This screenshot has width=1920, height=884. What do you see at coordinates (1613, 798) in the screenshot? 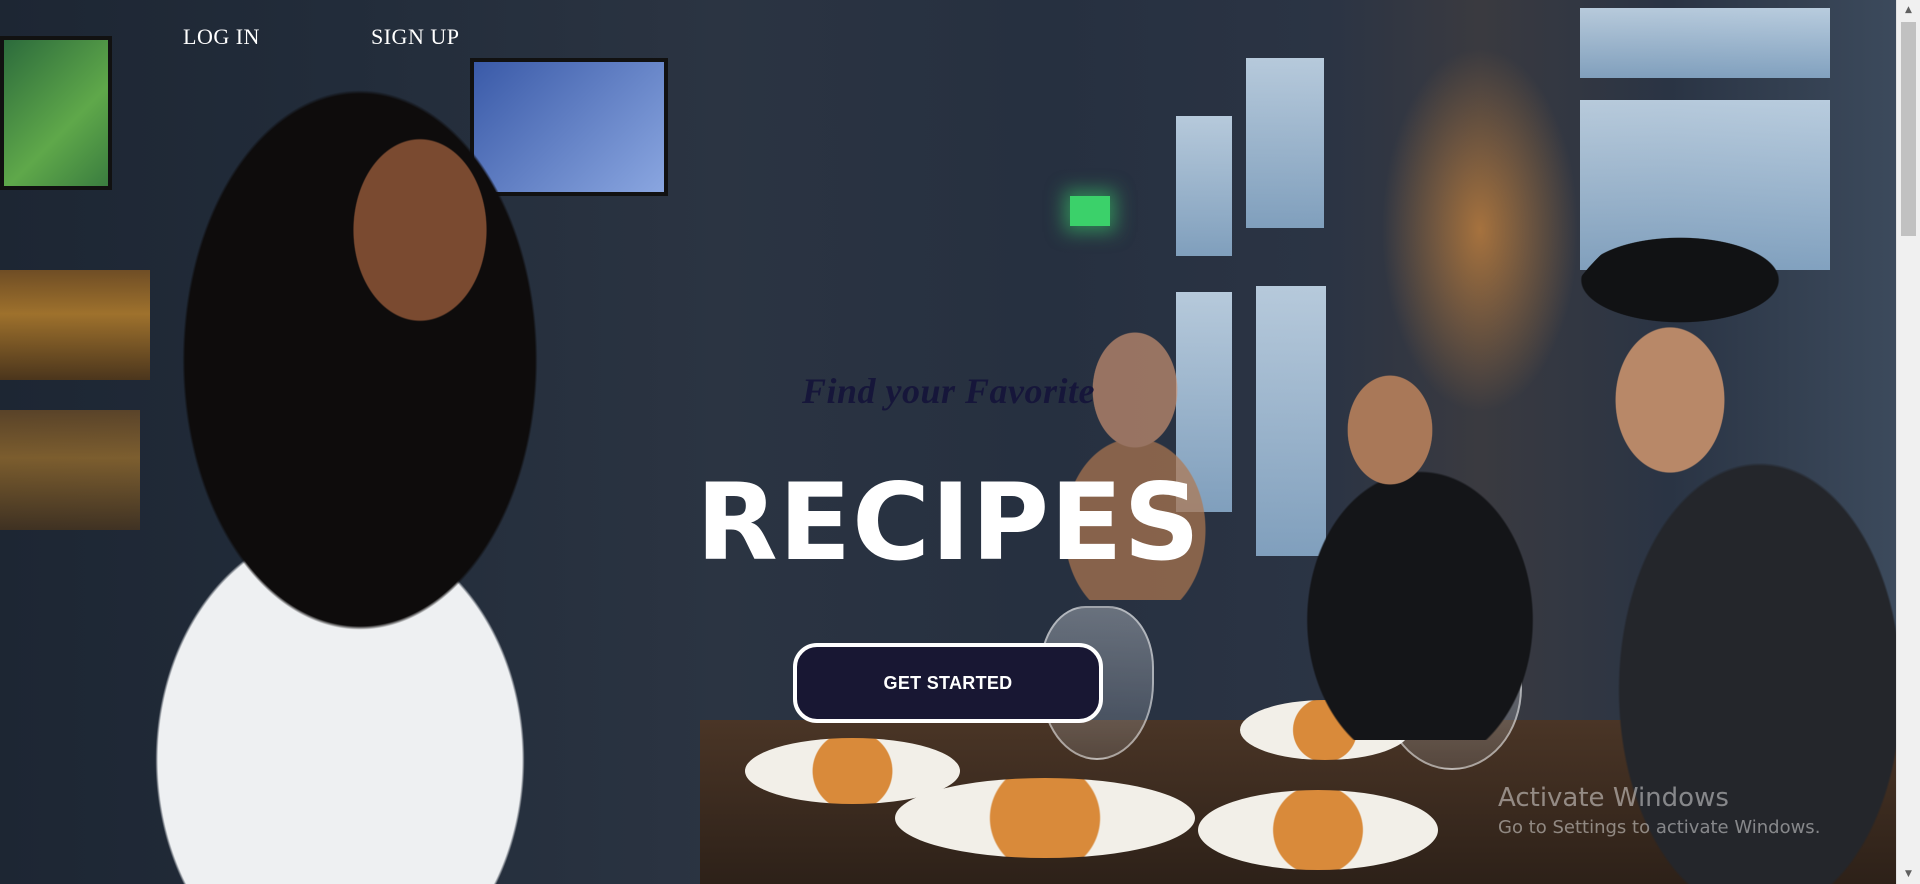
I see `watermark-title: Activate Windows` at bounding box center [1613, 798].